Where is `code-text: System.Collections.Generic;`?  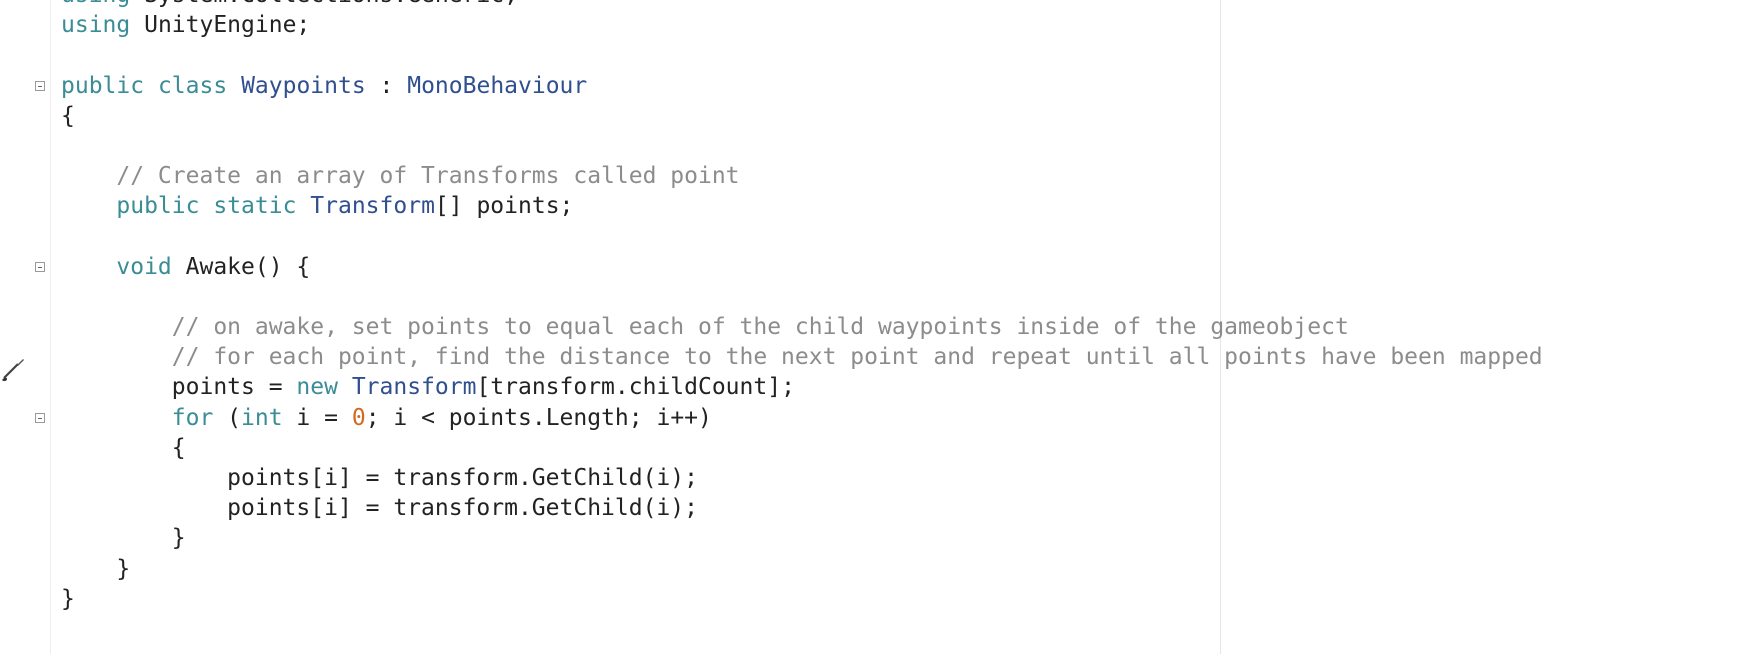
code-text: System.Collections.Generic; is located at coordinates (324, 4).